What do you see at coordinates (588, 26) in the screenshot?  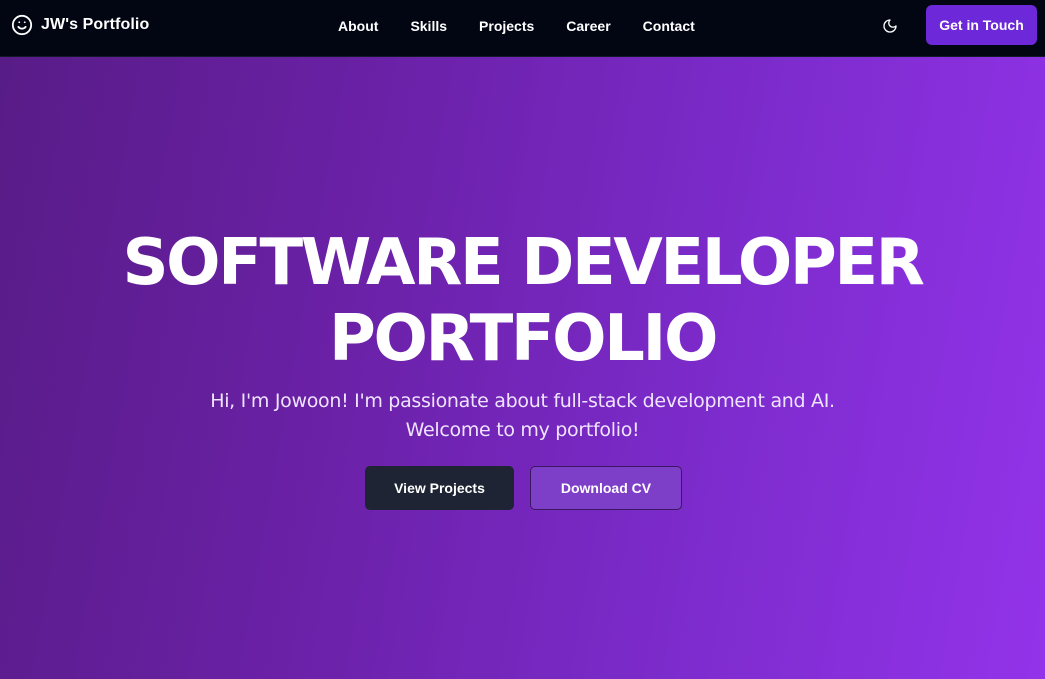 I see `nav-link-career: Career` at bounding box center [588, 26].